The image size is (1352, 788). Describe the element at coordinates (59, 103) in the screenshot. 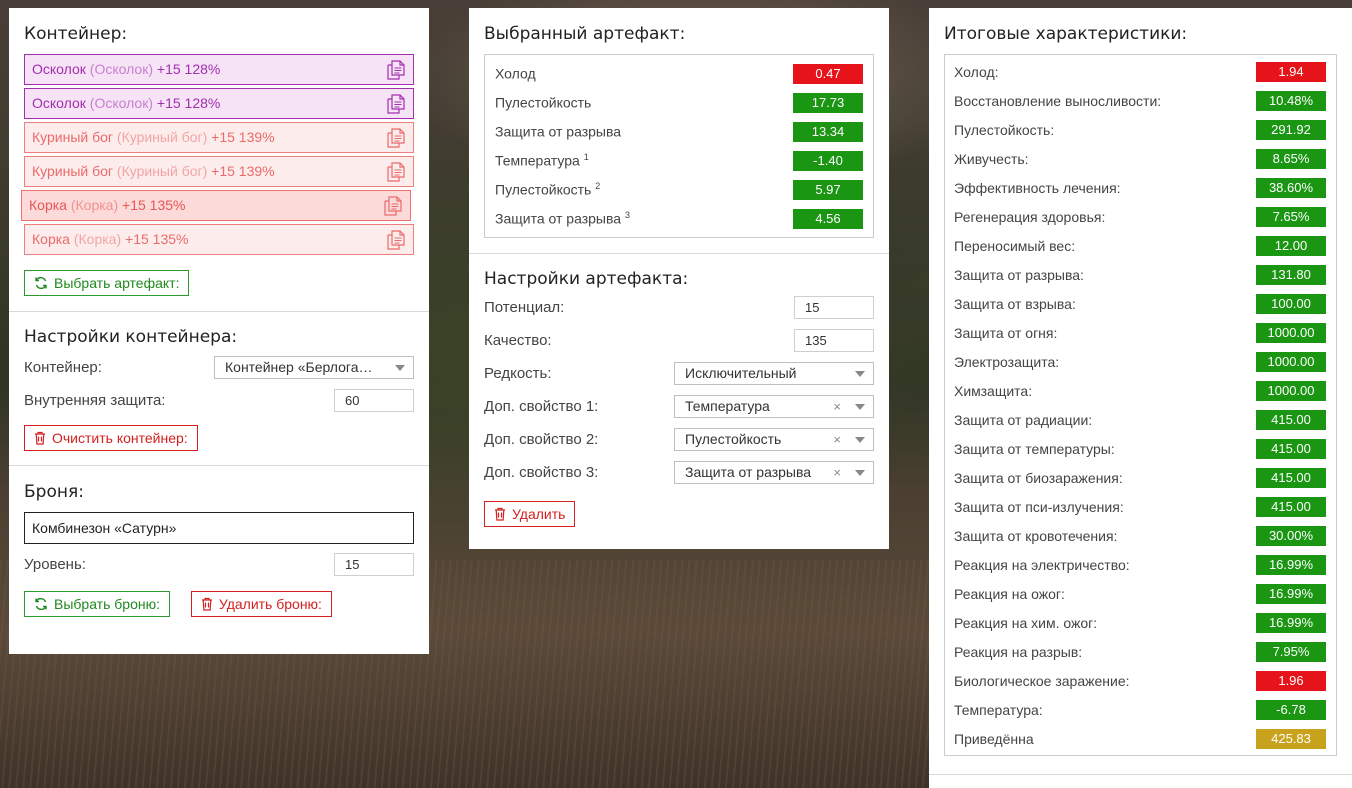

I see `slot-name: Осколок` at that location.